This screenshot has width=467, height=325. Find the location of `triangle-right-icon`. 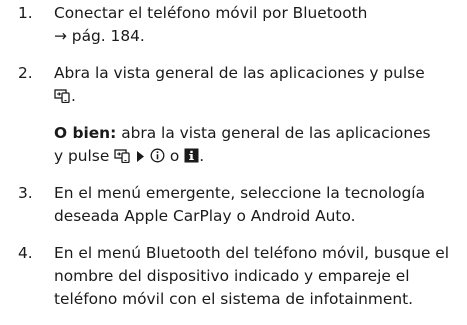

triangle-right-icon is located at coordinates (140, 156).